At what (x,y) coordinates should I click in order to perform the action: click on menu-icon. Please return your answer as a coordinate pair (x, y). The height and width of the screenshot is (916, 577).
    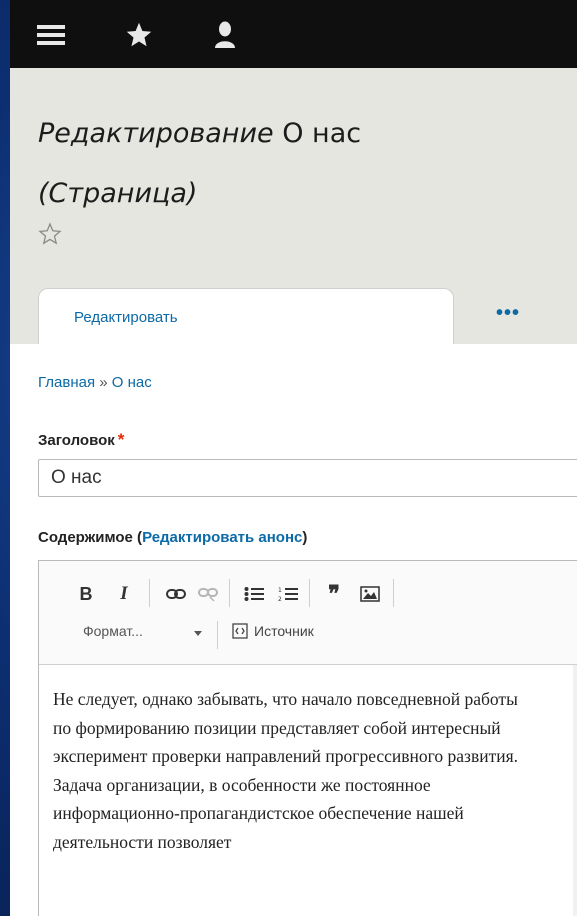
    Looking at the image, I should click on (51, 35).